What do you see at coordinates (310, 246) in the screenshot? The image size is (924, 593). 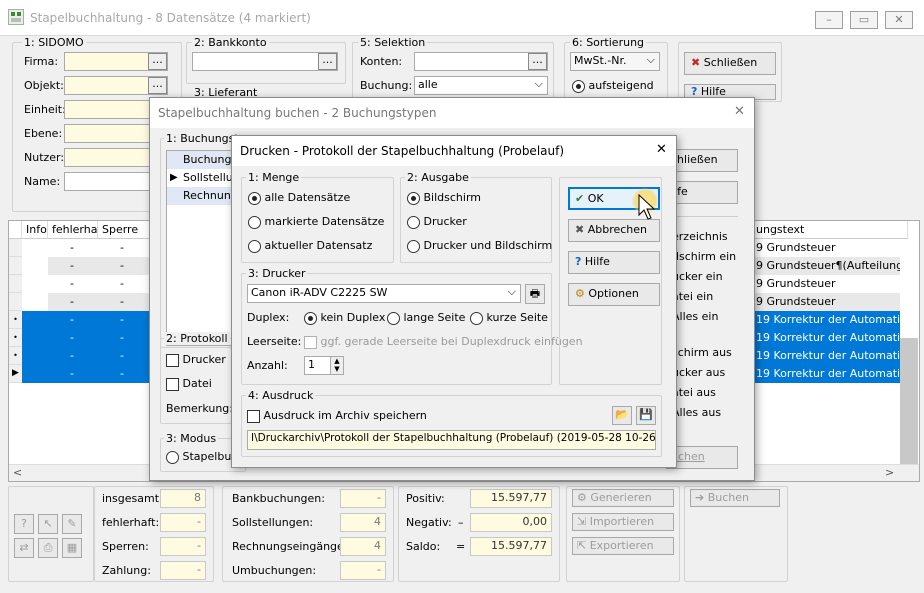 I see `menge-aktueller-radio: aktueller Datensatz` at bounding box center [310, 246].